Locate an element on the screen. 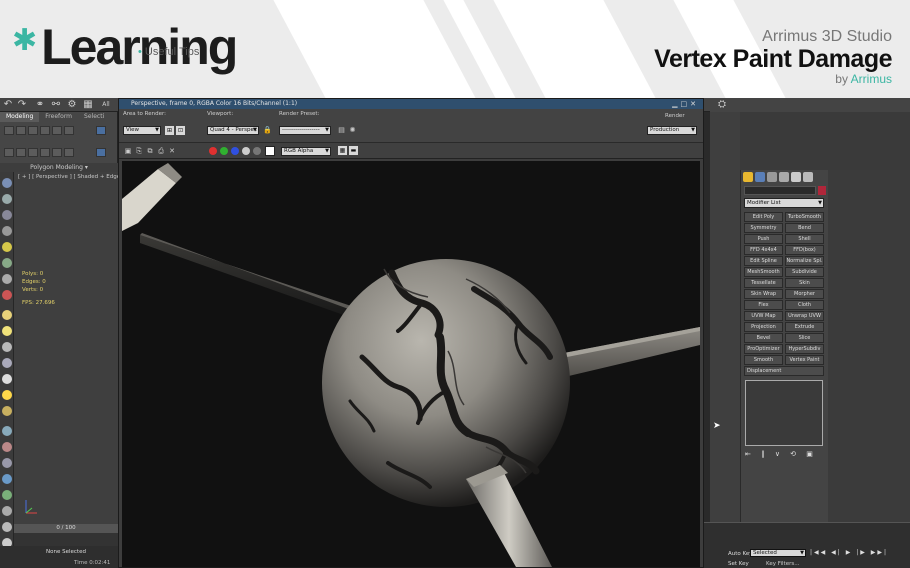 This screenshot has width=910, height=568. render-setup-icon: ▤ is located at coordinates (341, 130).